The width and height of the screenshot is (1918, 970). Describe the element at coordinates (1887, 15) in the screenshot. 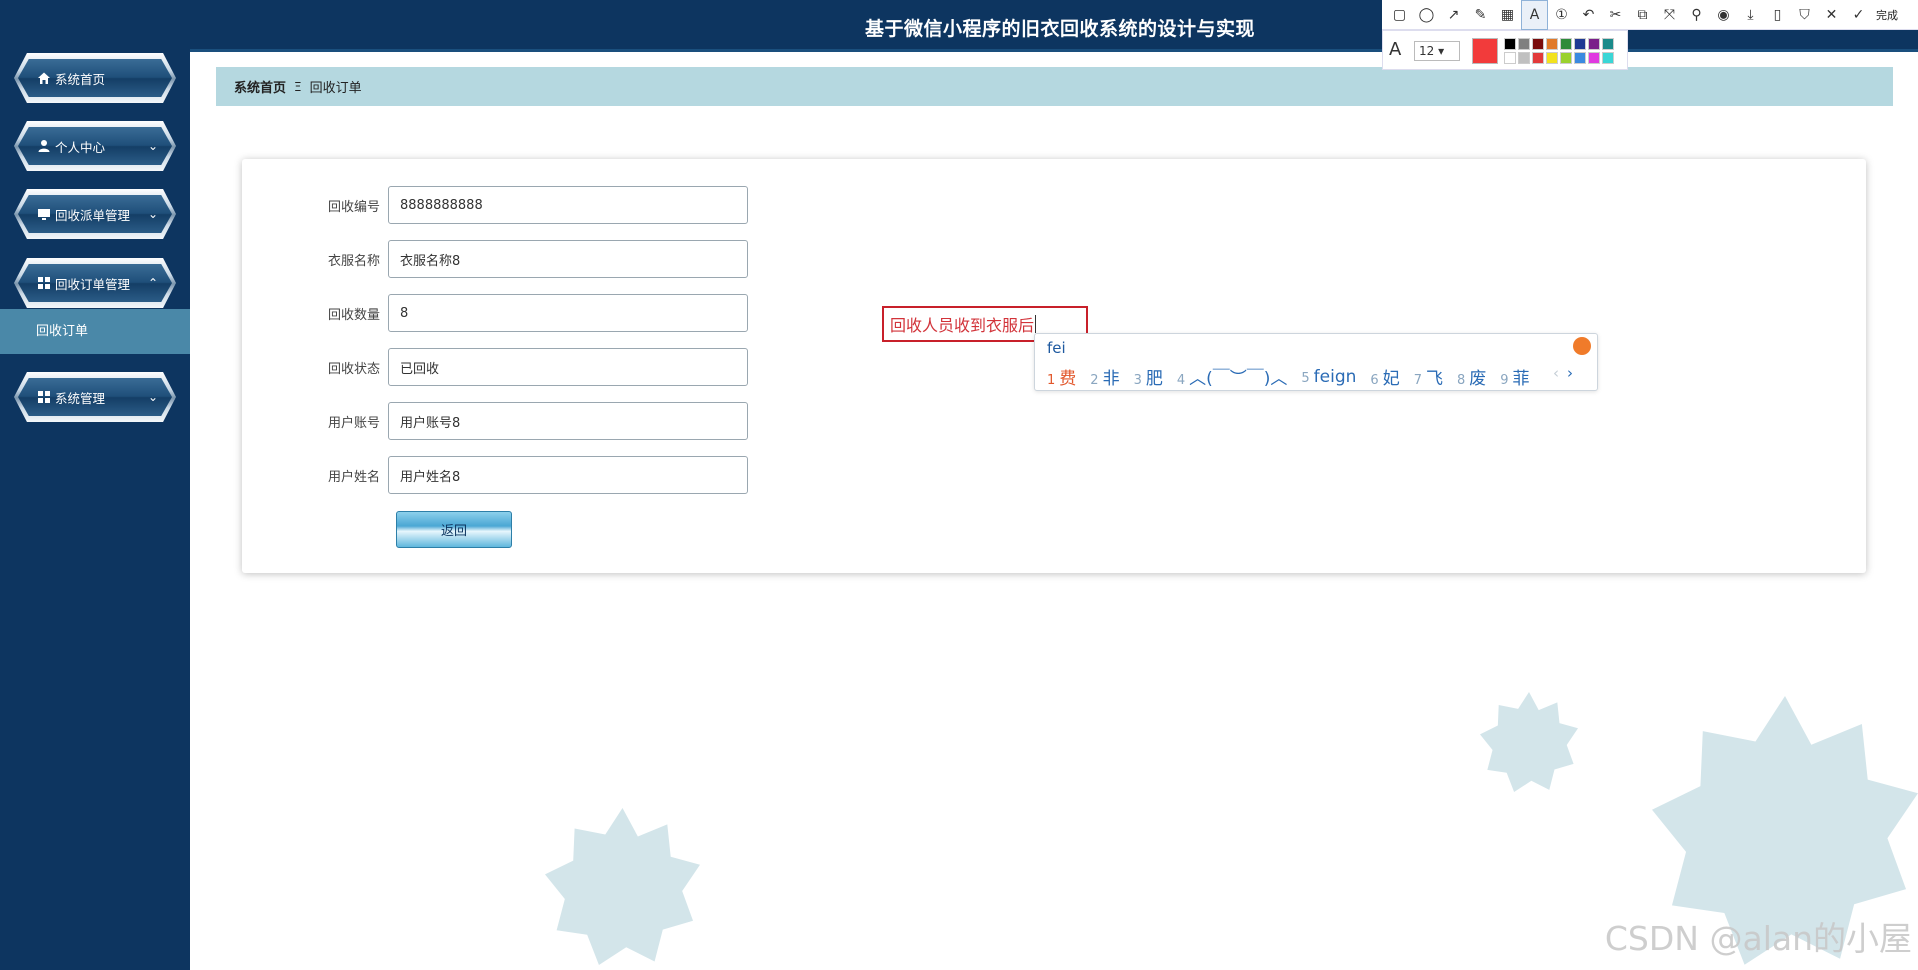

I see `done-button: 完成` at that location.